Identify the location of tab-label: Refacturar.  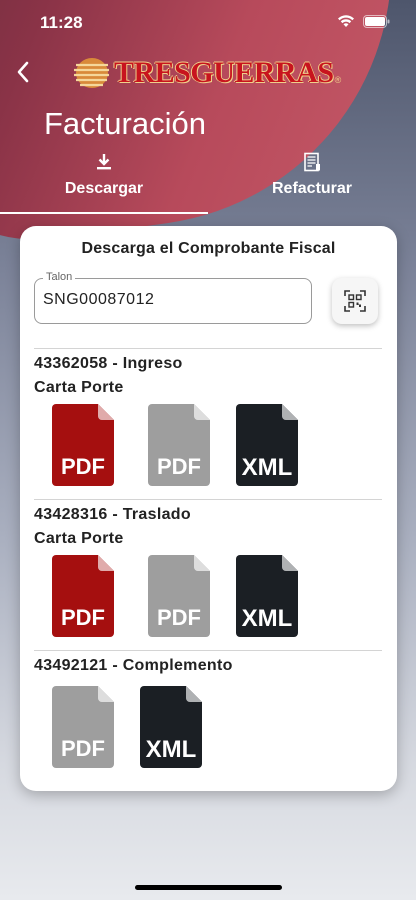
(312, 188).